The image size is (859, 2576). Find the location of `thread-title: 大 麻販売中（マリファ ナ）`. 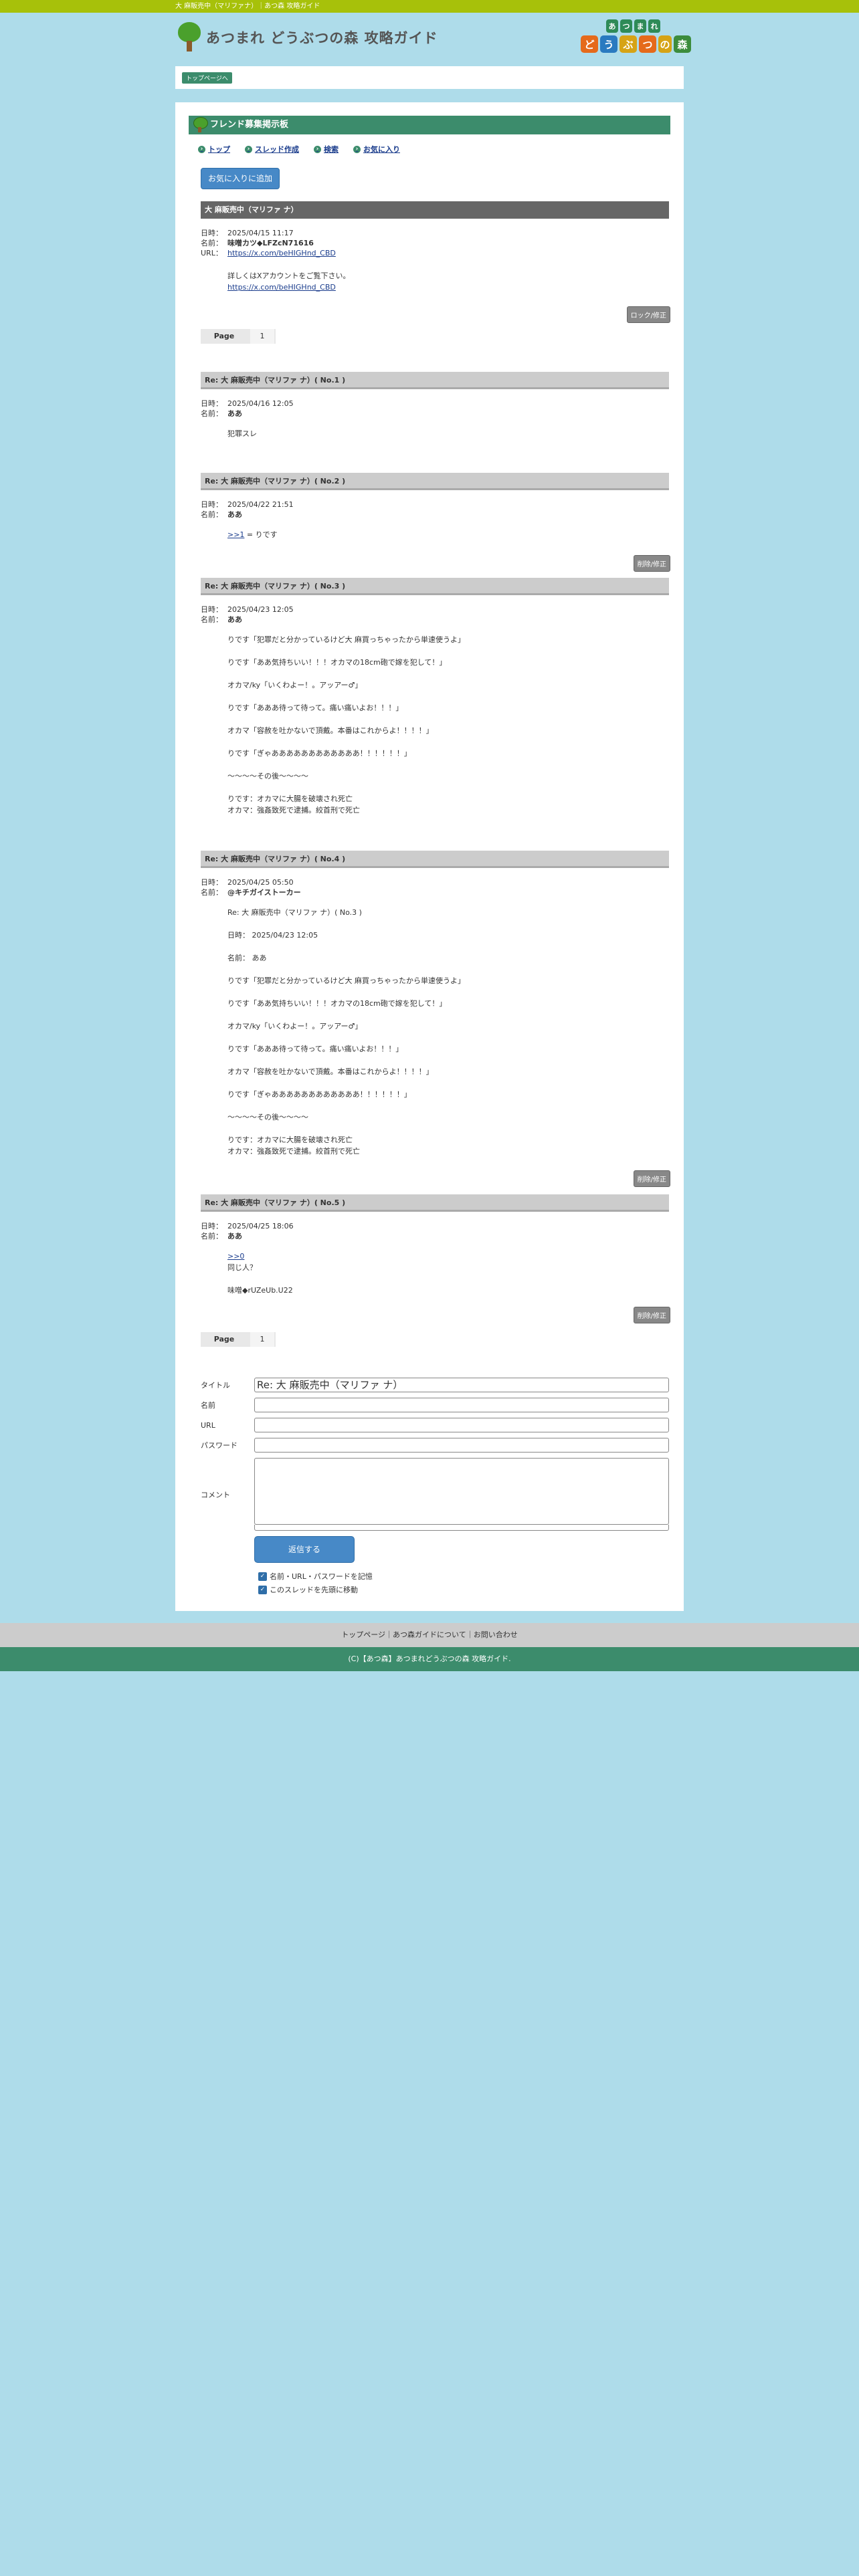

thread-title: 大 麻販売中（マリファ ナ） is located at coordinates (435, 210).